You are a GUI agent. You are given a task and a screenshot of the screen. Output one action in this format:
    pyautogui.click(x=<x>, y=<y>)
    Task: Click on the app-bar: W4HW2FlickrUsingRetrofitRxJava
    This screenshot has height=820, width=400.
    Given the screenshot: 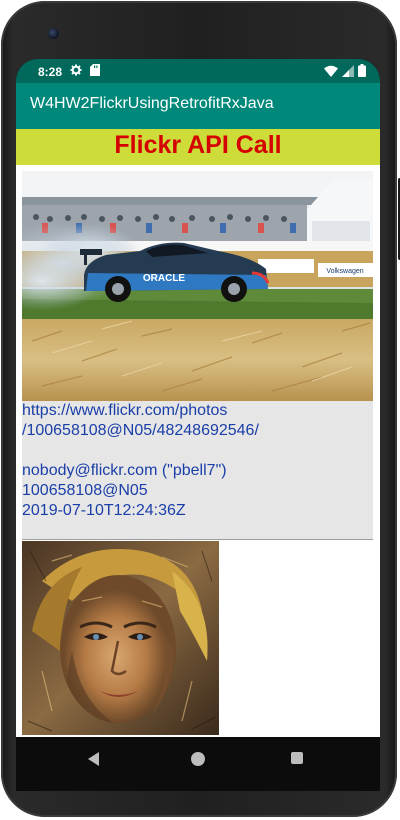 What is the action you would take?
    pyautogui.click(x=198, y=106)
    